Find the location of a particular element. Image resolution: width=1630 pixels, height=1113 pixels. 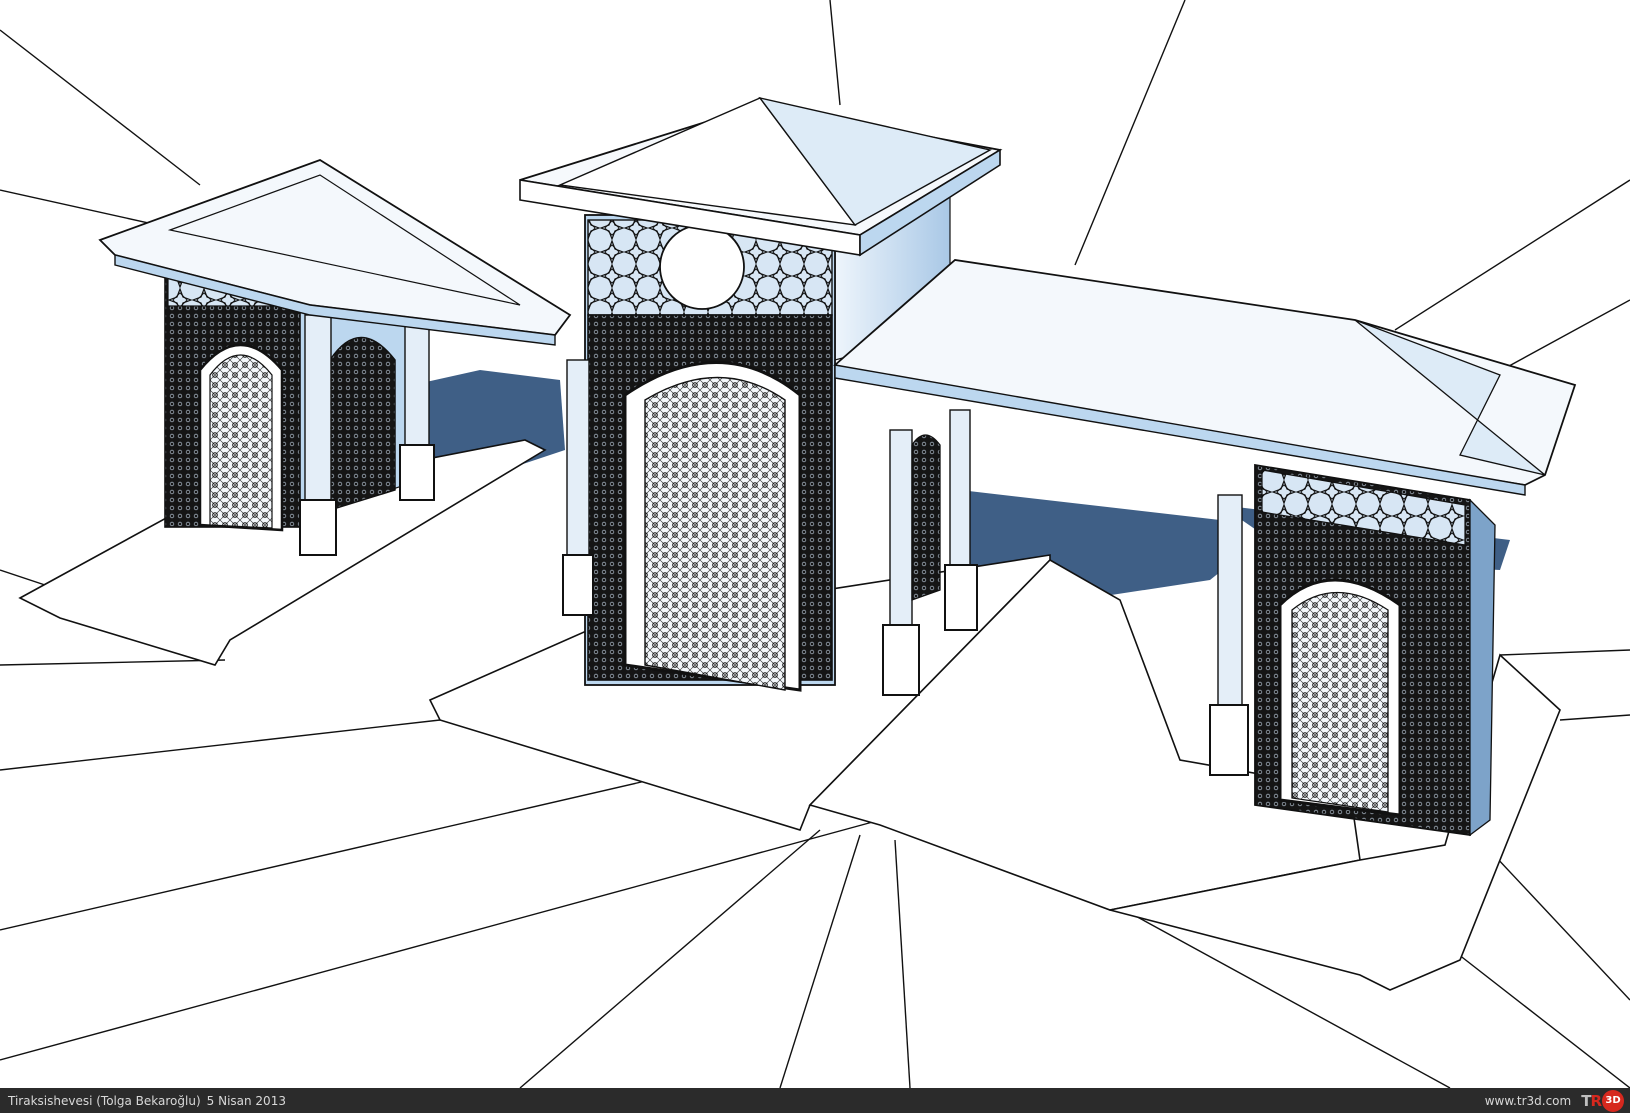

logo-letter-r: R is located at coordinates (1596, 1100).